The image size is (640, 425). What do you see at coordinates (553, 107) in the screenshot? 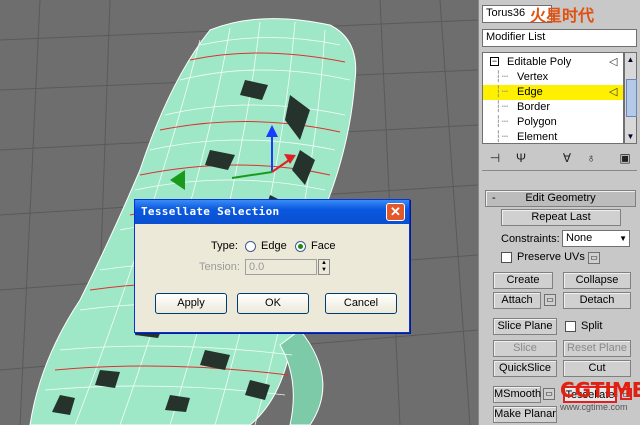
I see `stack-item-border: ┆┄ Border` at bounding box center [553, 107].